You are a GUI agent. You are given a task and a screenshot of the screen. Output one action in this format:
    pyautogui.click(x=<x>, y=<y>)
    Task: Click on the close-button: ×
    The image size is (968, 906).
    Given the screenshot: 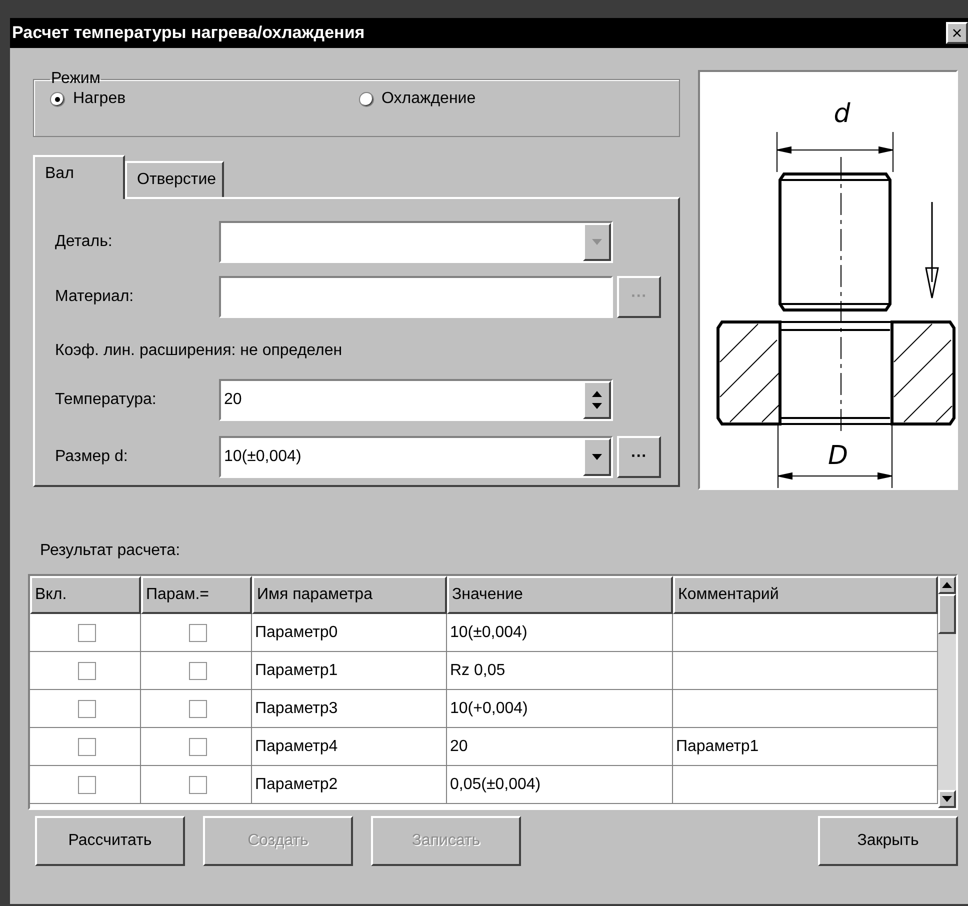 What is the action you would take?
    pyautogui.click(x=957, y=33)
    